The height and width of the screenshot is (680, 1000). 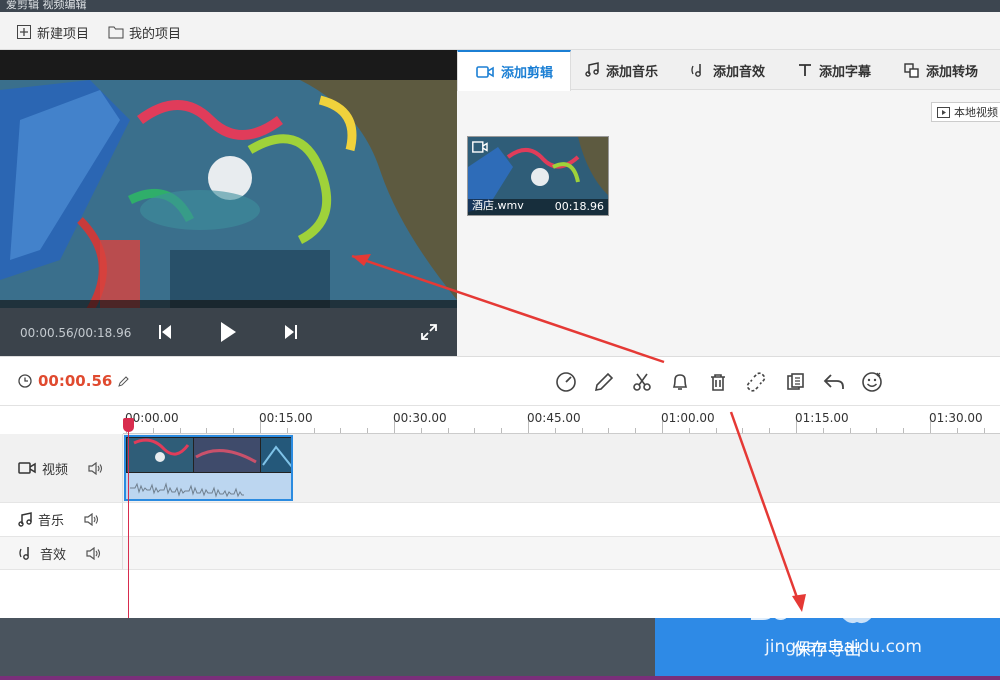 I want to click on scissors-icon, so click(x=642, y=382).